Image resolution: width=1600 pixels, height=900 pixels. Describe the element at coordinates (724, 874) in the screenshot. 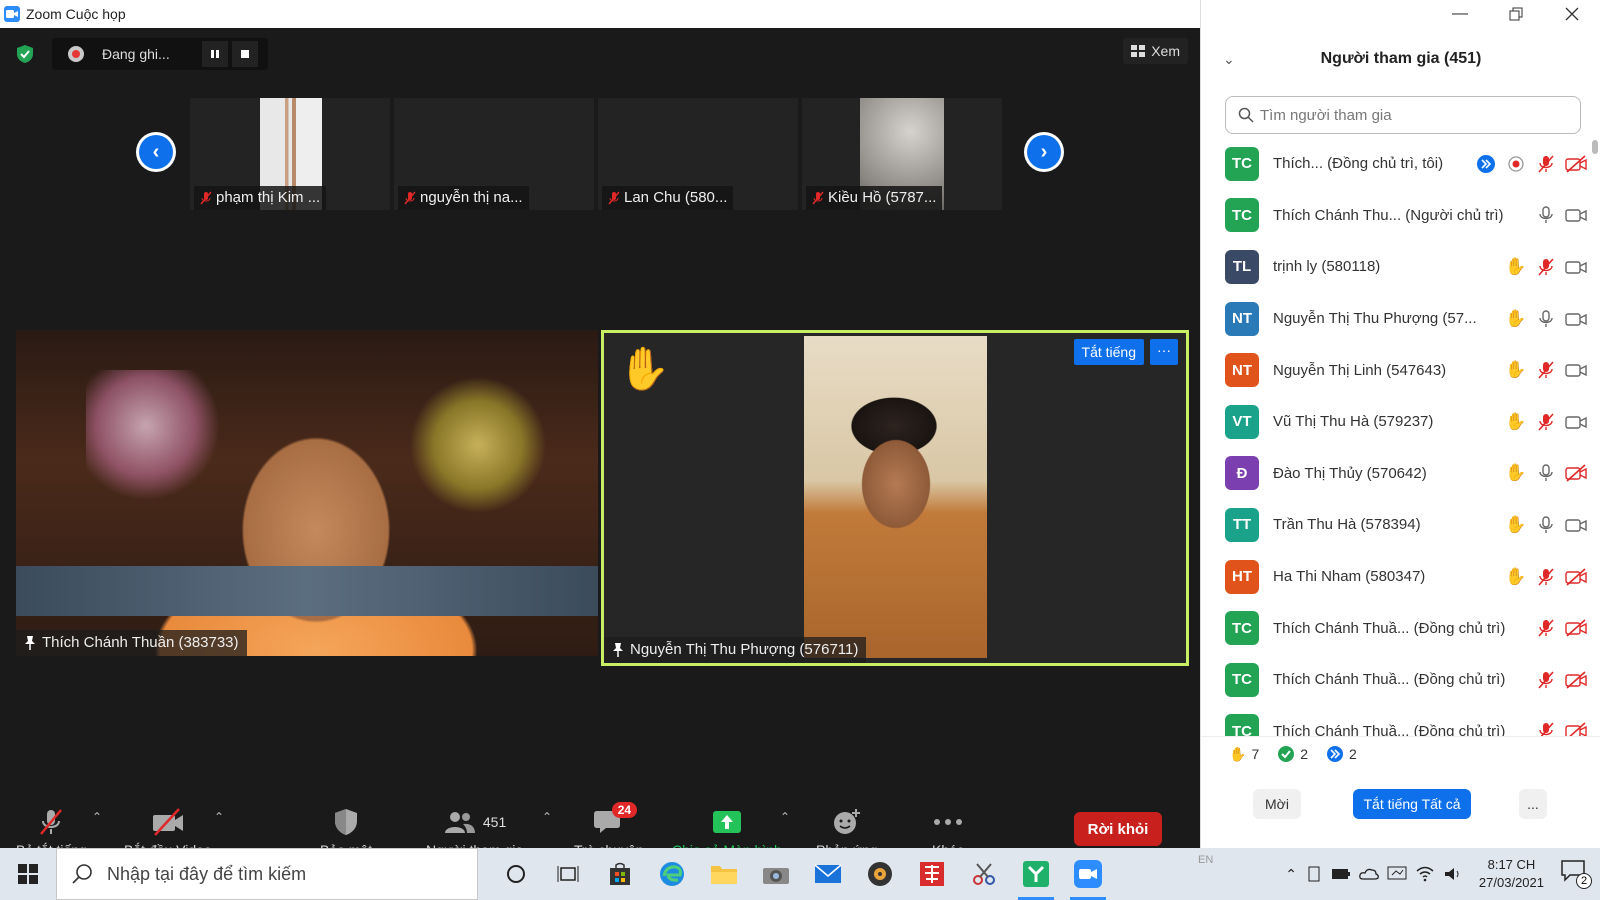

I see `file-explorer-app` at that location.